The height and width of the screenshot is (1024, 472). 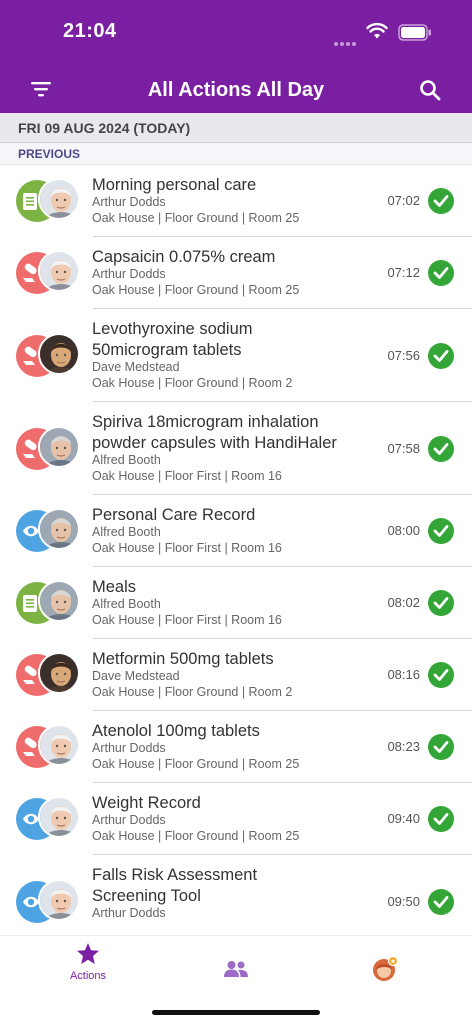 What do you see at coordinates (183, 659) in the screenshot?
I see `action-title: Metformin 500mg tablets` at bounding box center [183, 659].